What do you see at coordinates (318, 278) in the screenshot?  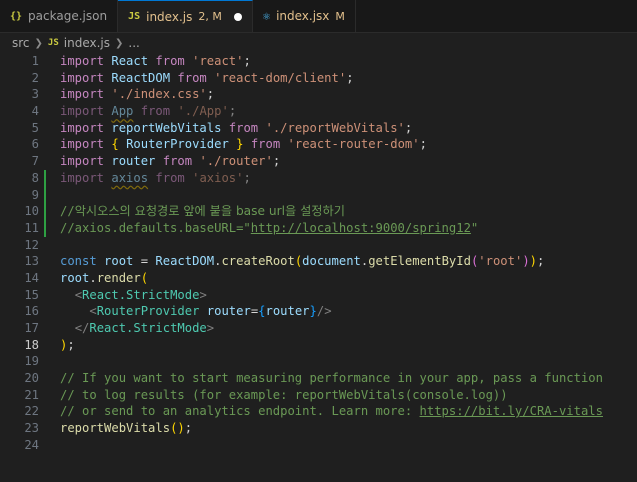 I see `code-line: 14 root.render(` at bounding box center [318, 278].